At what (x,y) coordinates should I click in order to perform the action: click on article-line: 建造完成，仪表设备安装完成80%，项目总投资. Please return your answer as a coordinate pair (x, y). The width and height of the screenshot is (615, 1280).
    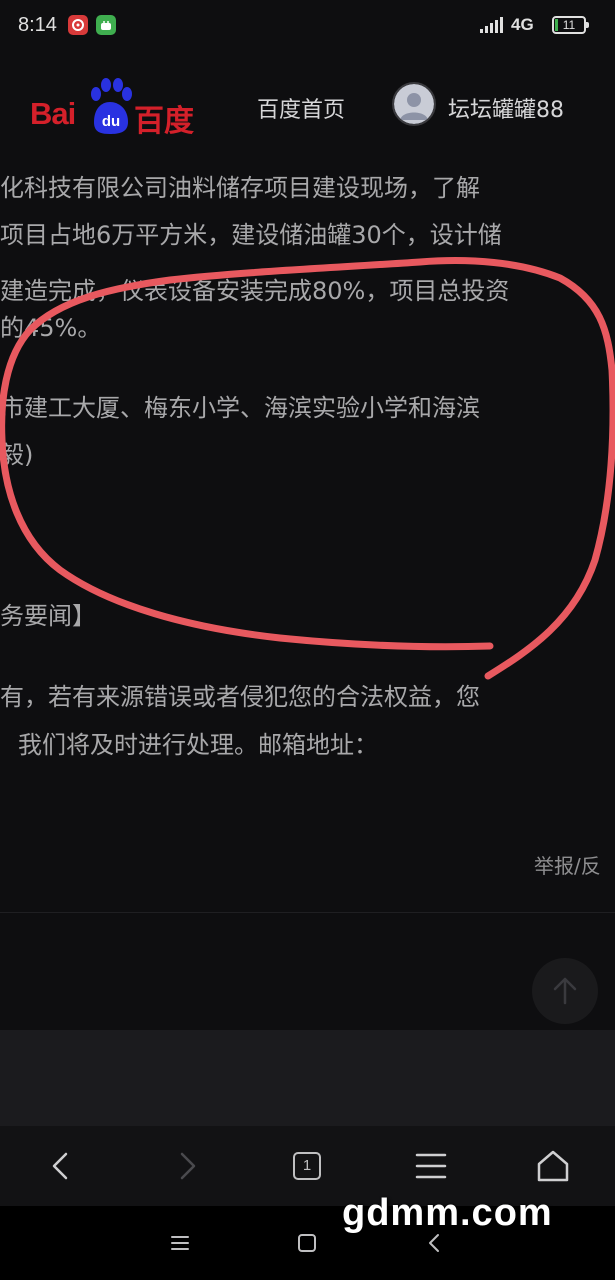
    Looking at the image, I should click on (255, 291).